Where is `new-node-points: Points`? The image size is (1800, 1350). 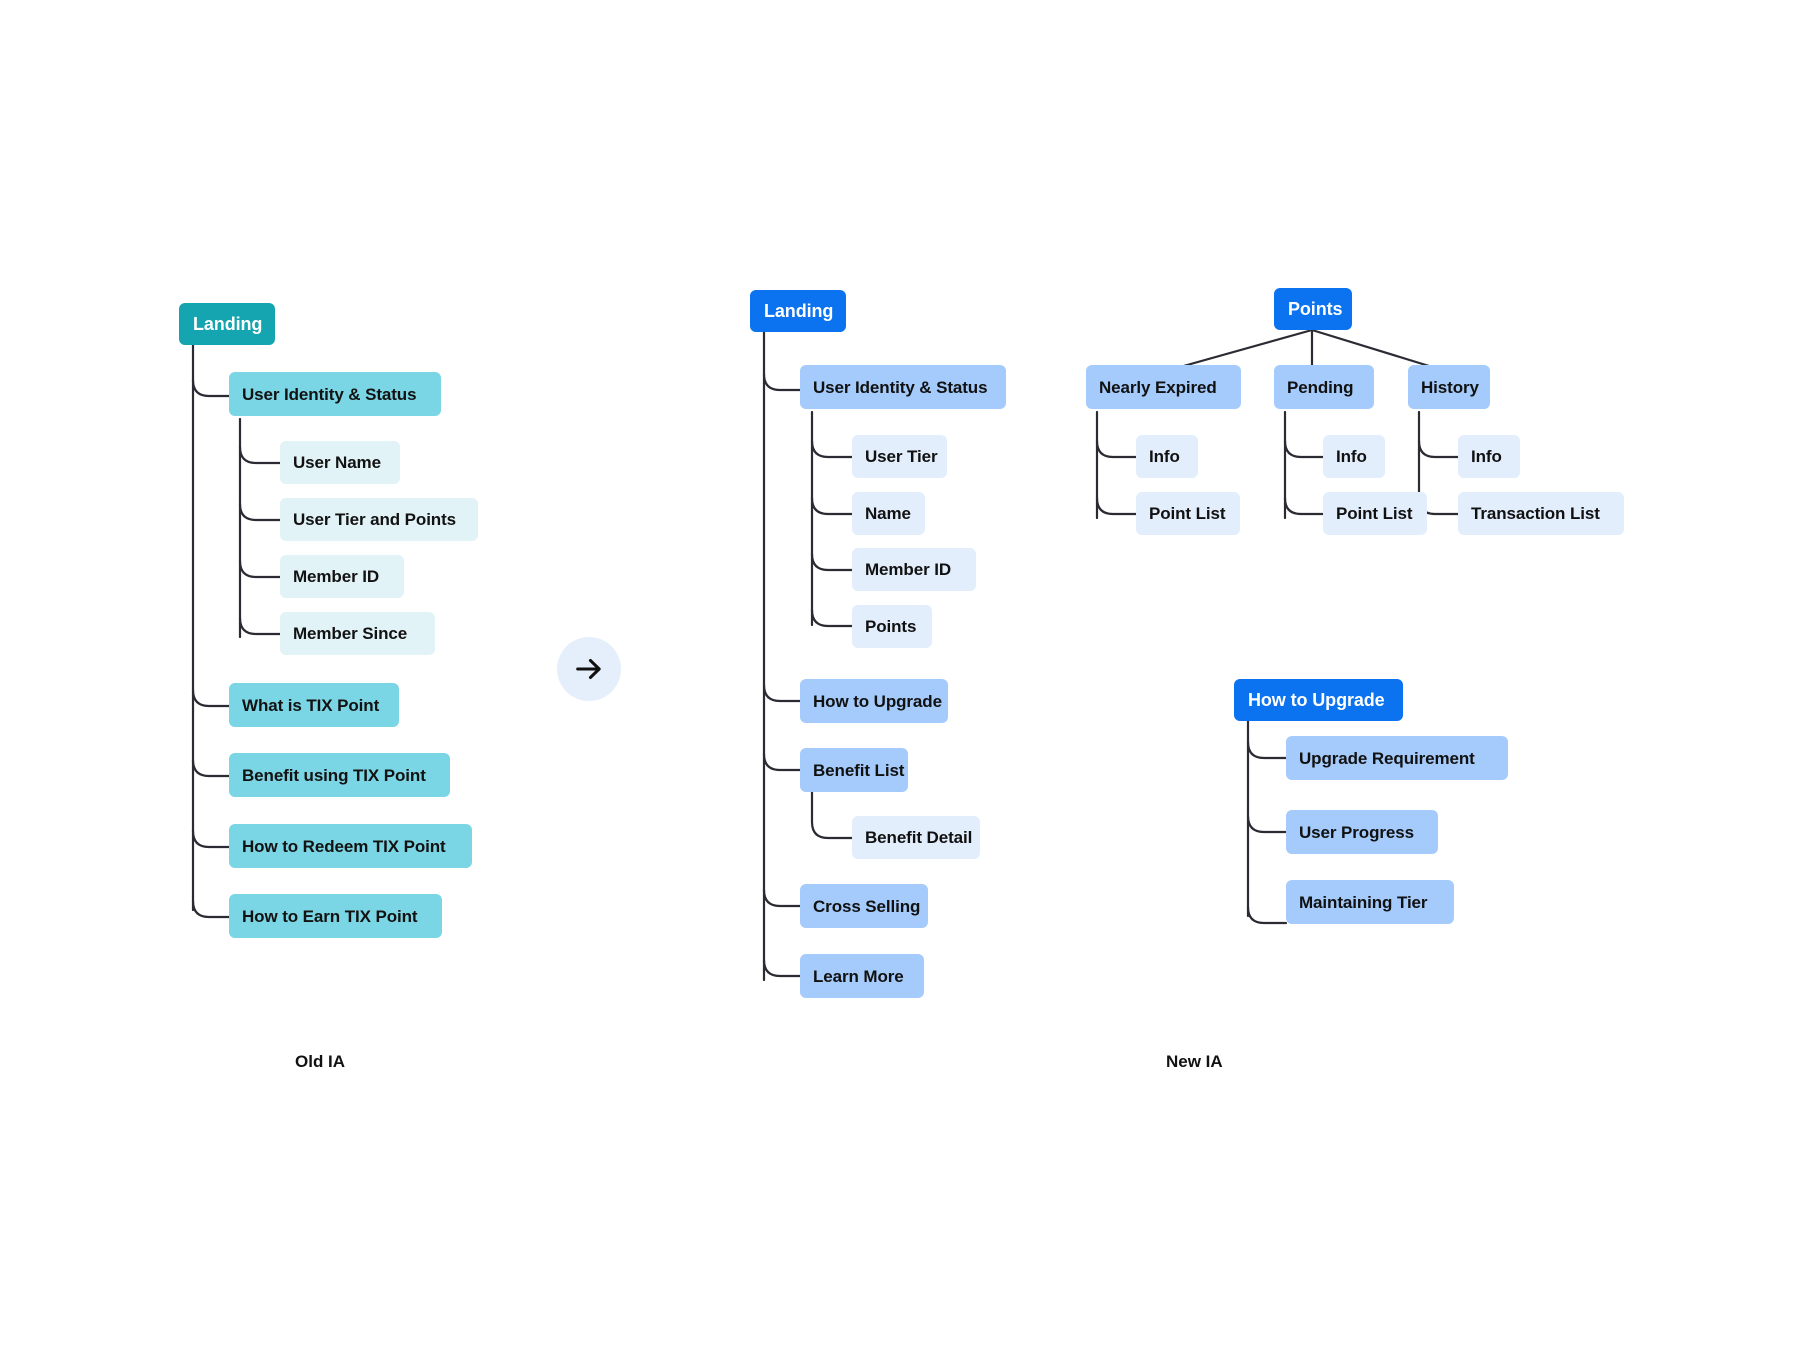
new-node-points: Points is located at coordinates (892, 626).